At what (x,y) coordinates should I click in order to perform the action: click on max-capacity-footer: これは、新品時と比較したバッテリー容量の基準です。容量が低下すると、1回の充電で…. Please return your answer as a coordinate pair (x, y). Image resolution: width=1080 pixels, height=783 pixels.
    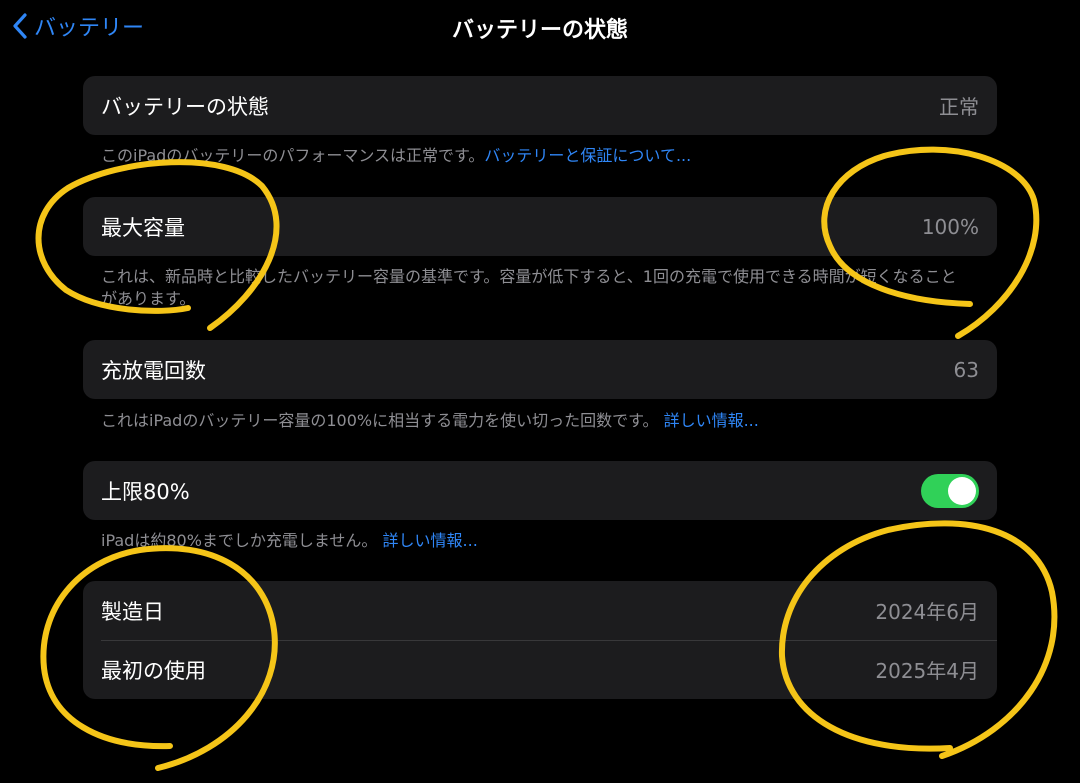
    Looking at the image, I should click on (536, 288).